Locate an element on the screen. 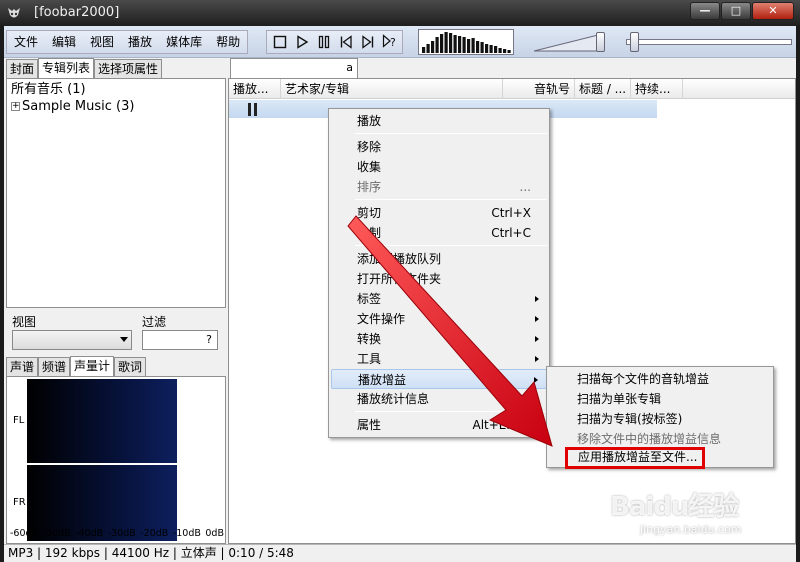 This screenshot has height=562, width=800. spectrum-visualizer is located at coordinates (466, 42).